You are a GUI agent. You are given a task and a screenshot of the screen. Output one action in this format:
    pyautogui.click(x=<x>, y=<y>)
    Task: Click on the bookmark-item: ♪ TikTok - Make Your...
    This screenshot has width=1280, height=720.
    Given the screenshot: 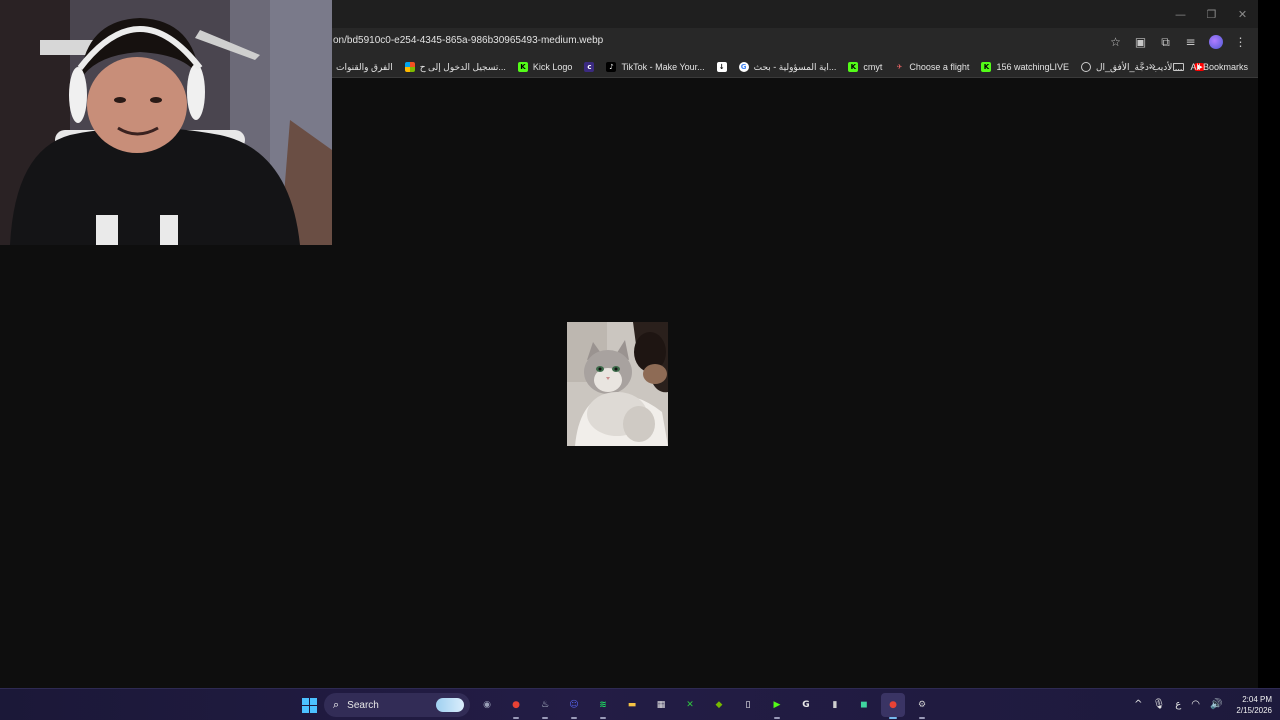 What is the action you would take?
    pyautogui.click(x=655, y=67)
    